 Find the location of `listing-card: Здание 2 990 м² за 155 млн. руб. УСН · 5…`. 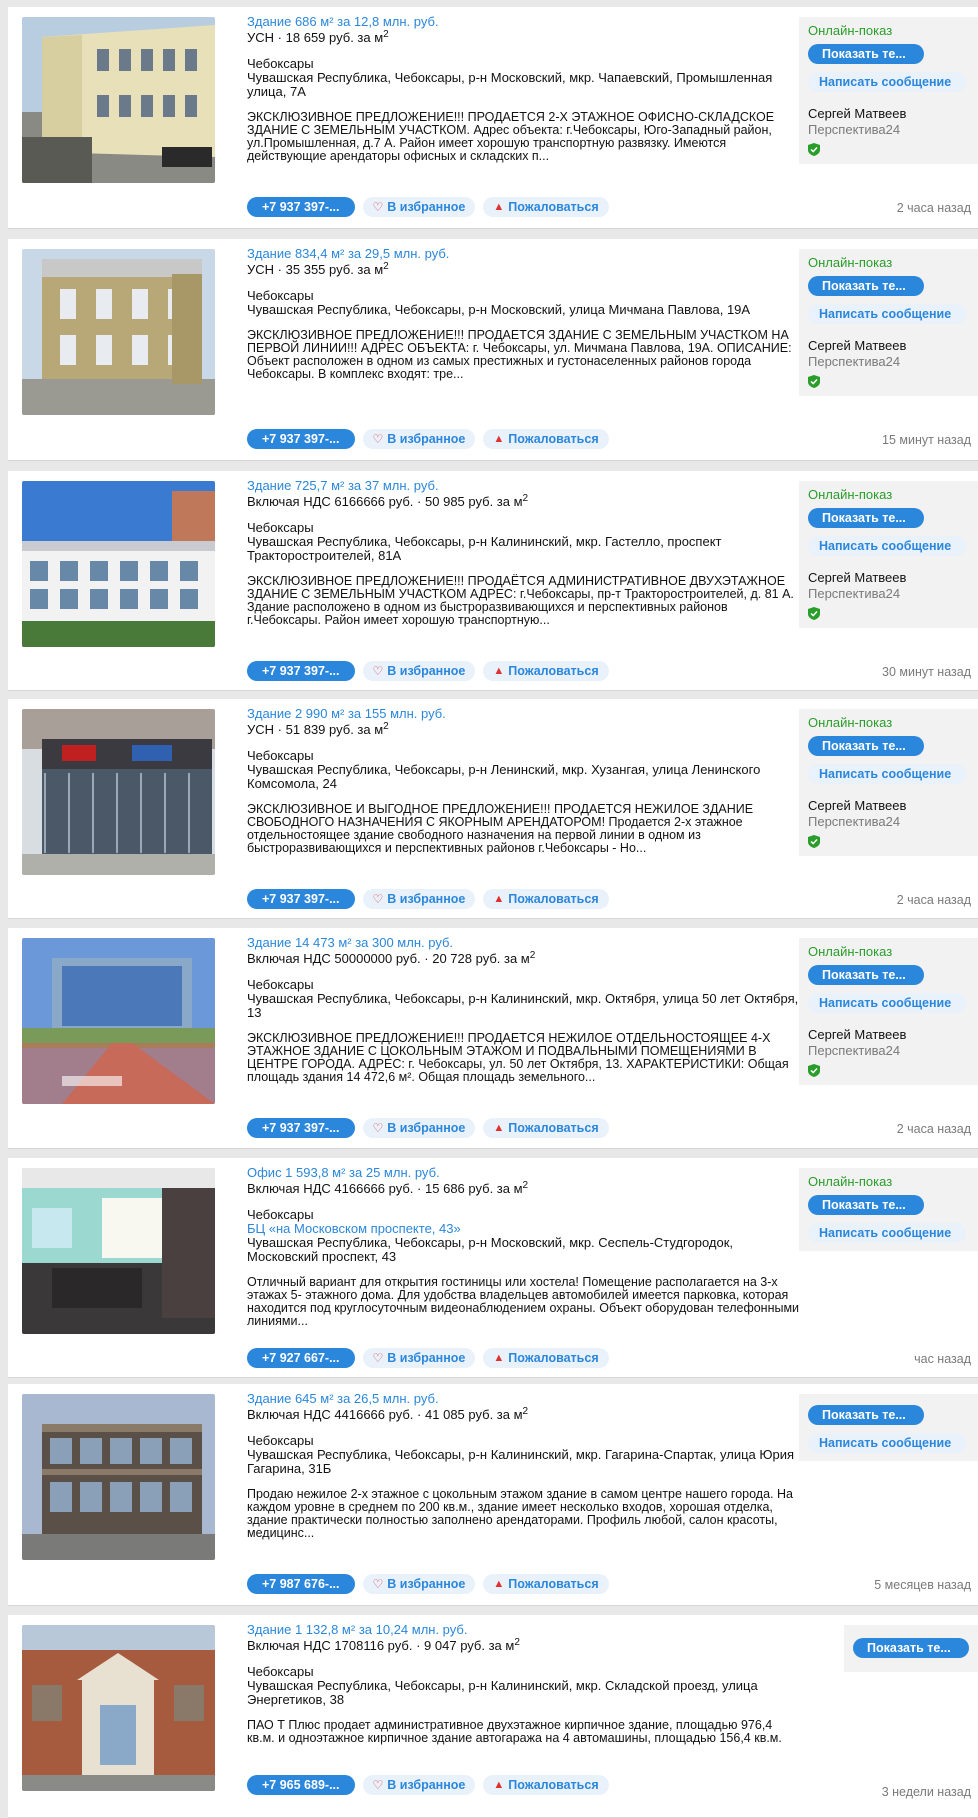

listing-card: Здание 2 990 м² за 155 млн. руб. УСН · 5… is located at coordinates (493, 809).